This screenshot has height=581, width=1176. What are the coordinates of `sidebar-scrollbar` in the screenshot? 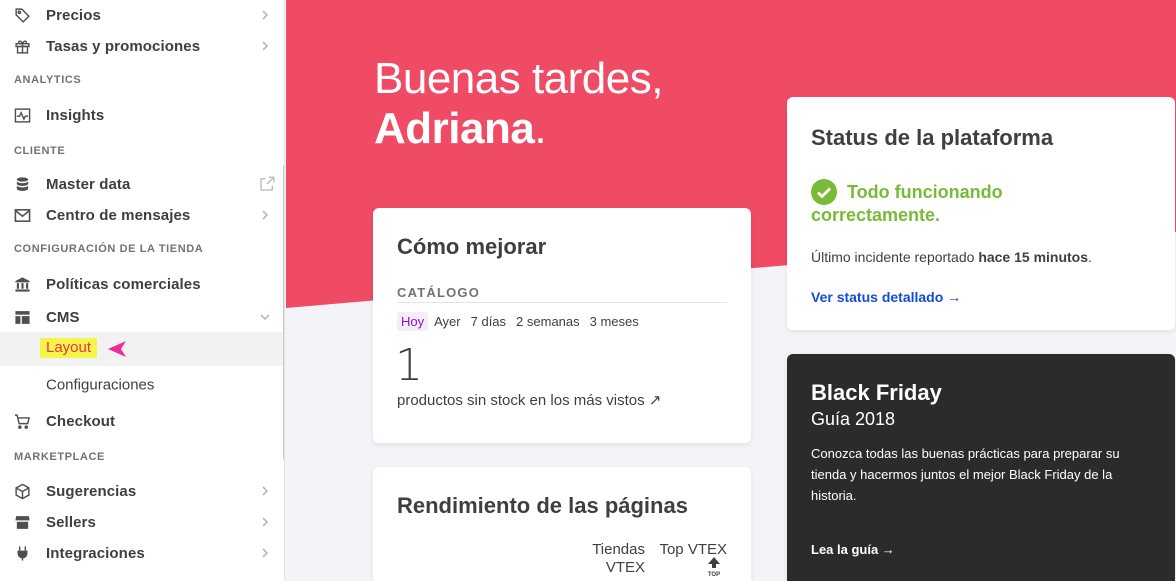 It's located at (283, 312).